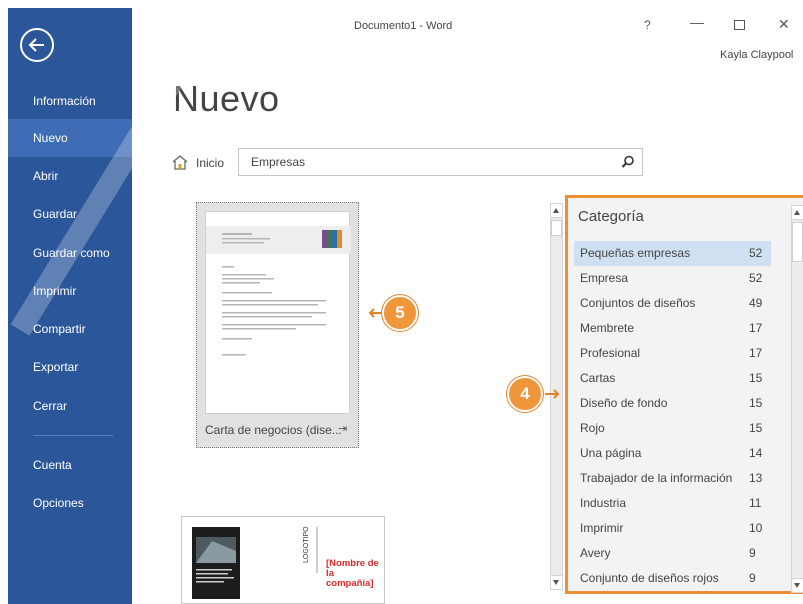  Describe the element at coordinates (70, 138) in the screenshot. I see `sidebar-item-nuevo: Nuevo` at that location.